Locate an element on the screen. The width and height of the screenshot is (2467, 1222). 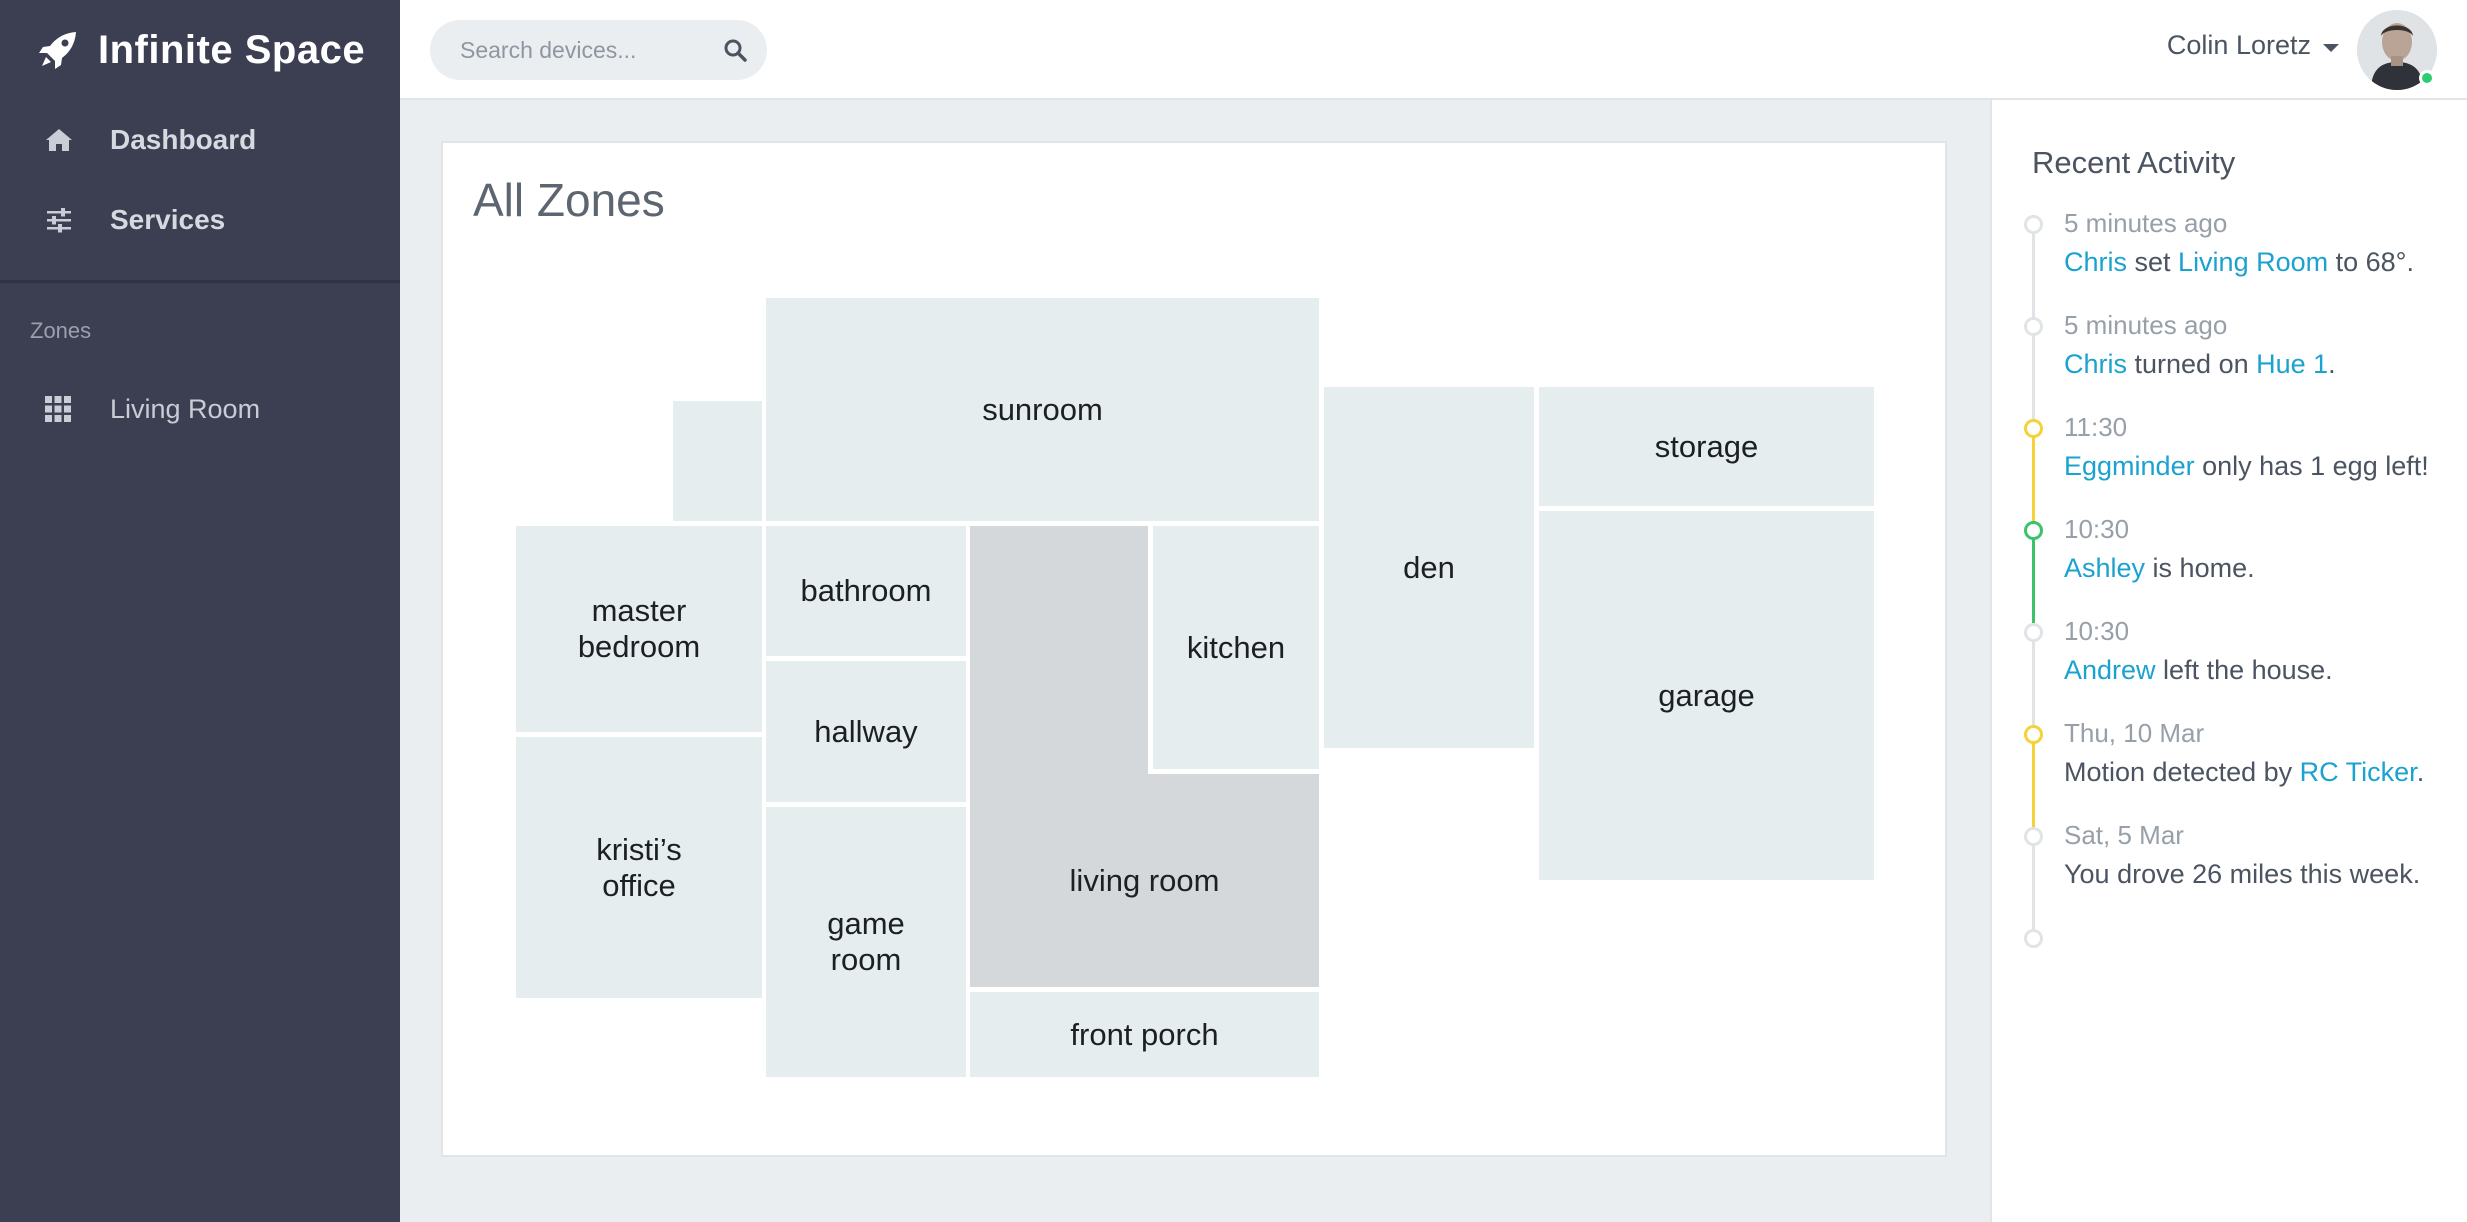
activity-entry: 10:30 Andrew left the house. is located at coordinates (2264, 653).